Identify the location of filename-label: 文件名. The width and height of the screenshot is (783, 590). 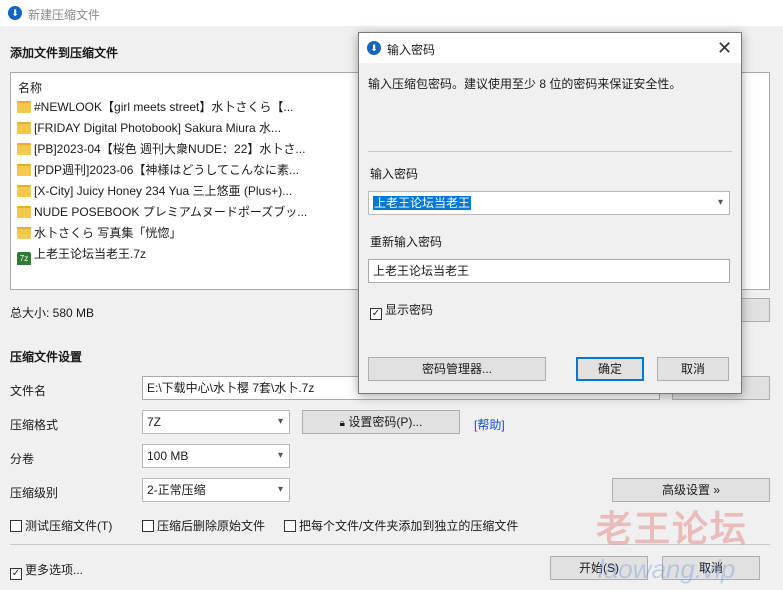
(28, 391).